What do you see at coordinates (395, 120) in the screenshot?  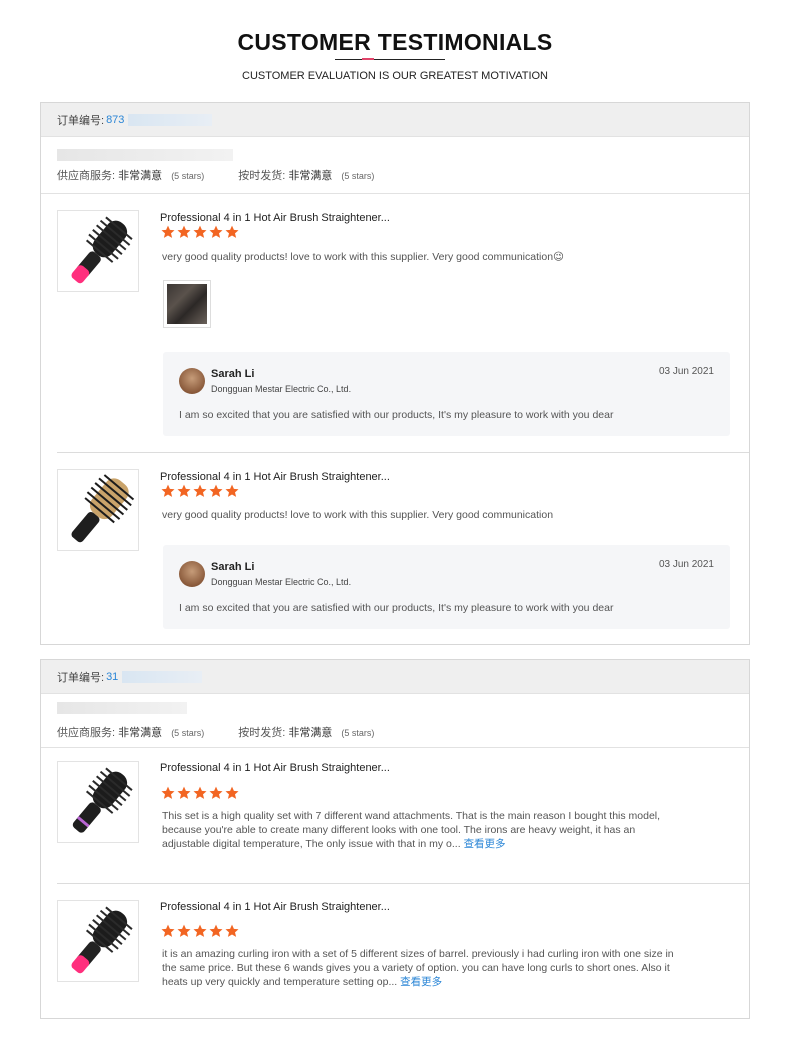 I see `order-header: 订单编号: 873` at bounding box center [395, 120].